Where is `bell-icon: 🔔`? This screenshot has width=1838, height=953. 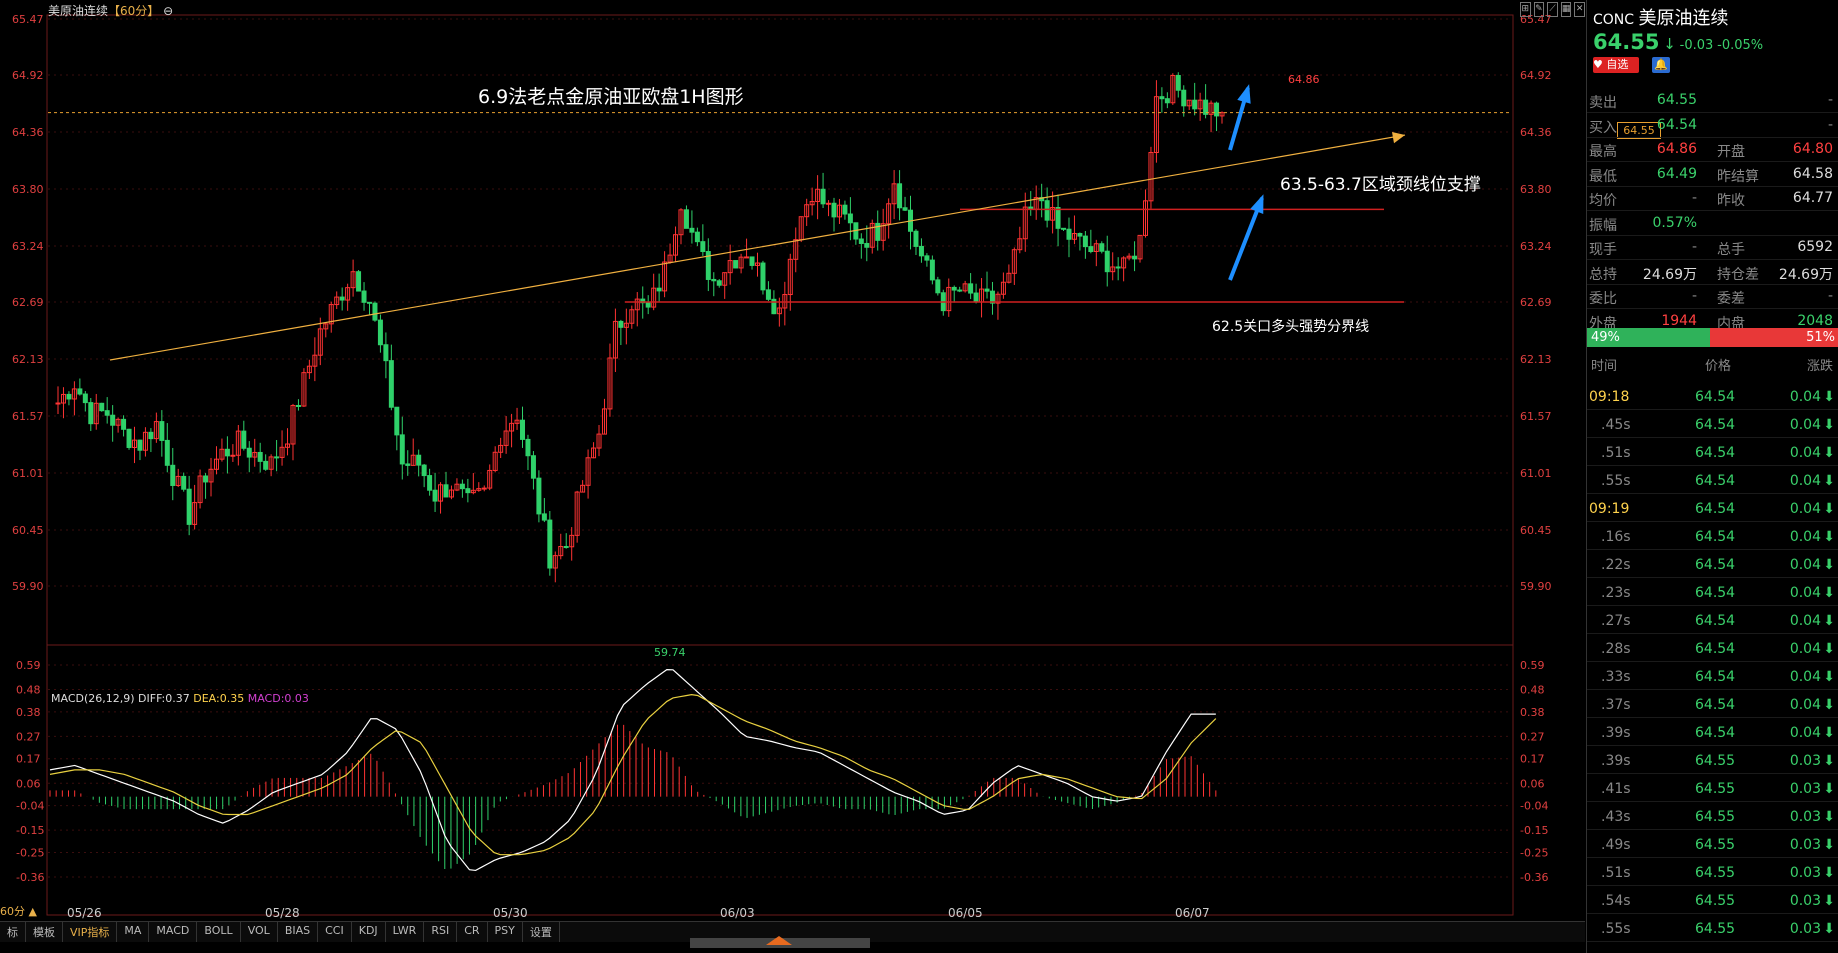 bell-icon: 🔔 is located at coordinates (1661, 65).